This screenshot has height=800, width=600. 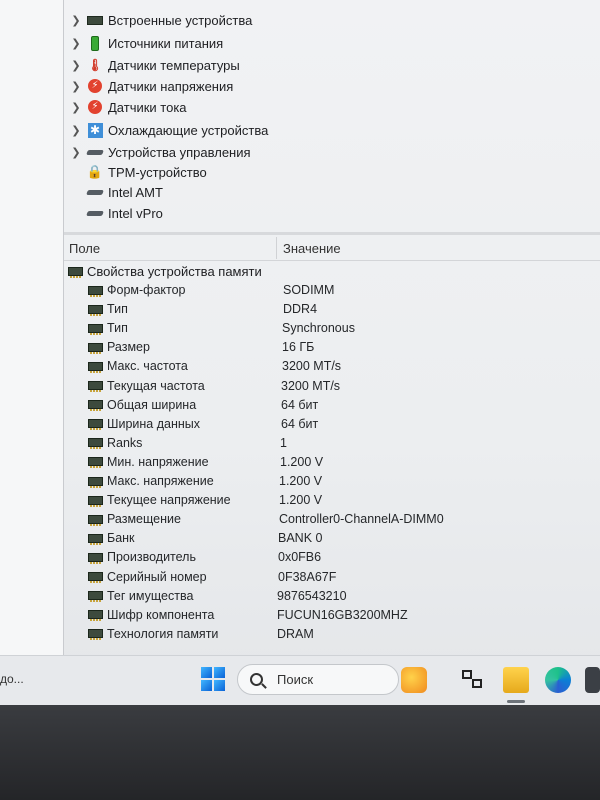 What do you see at coordinates (113, 213) in the screenshot?
I see `tree-item-intel-vpro: ❯ Intel vPro` at bounding box center [113, 213].